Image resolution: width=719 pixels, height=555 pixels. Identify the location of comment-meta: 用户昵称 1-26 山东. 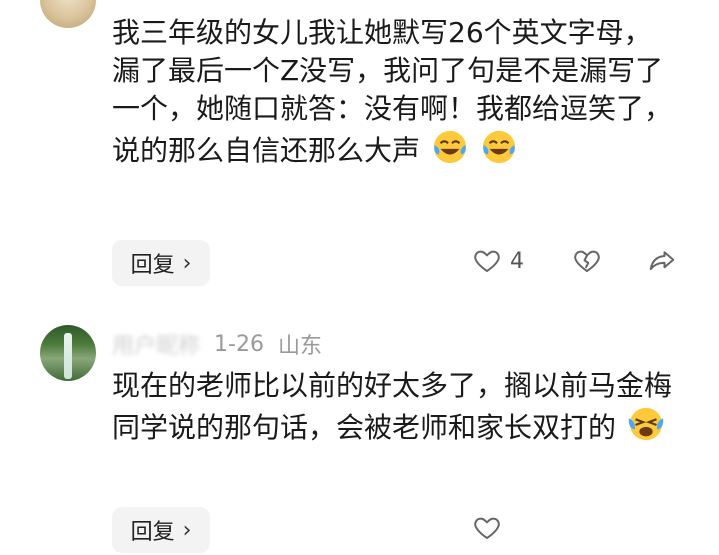
(217, 344).